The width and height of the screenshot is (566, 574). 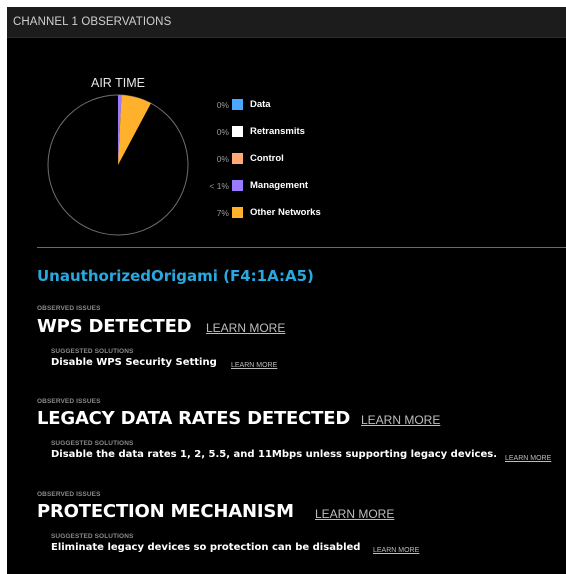 What do you see at coordinates (175, 276) in the screenshot?
I see `network-name: UnauthorizedOrigami (F4:1A:A5)` at bounding box center [175, 276].